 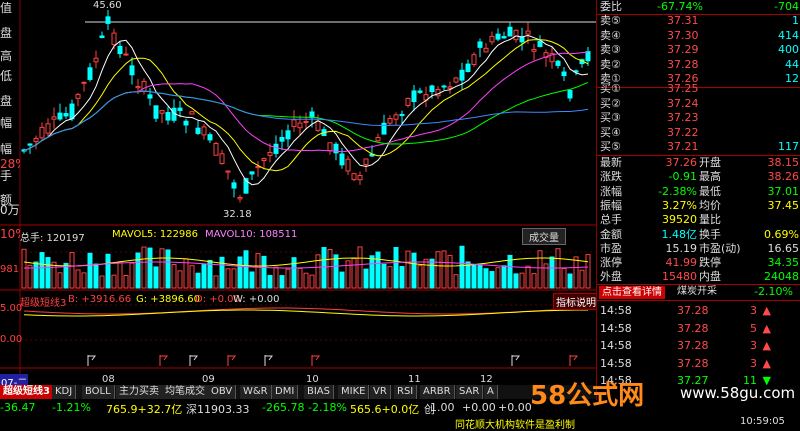 I want to click on indicator-tab: 主力买卖, so click(x=139, y=392).